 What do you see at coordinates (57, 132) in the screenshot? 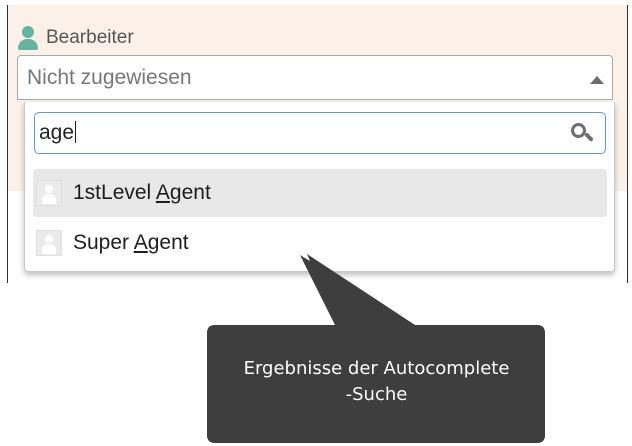
I see `search-input-value: age` at bounding box center [57, 132].